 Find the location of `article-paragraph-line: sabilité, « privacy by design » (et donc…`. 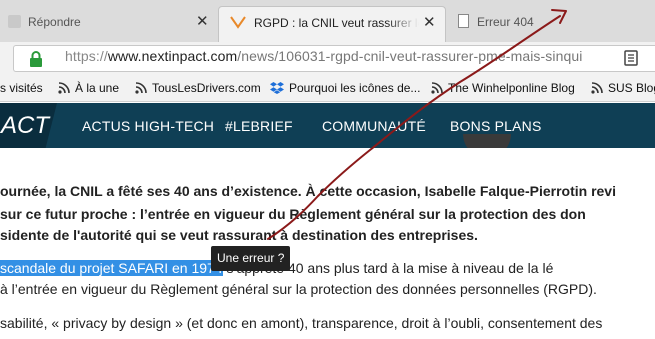

article-paragraph-line: sabilité, « privacy by design » (et donc… is located at coordinates (301, 323).